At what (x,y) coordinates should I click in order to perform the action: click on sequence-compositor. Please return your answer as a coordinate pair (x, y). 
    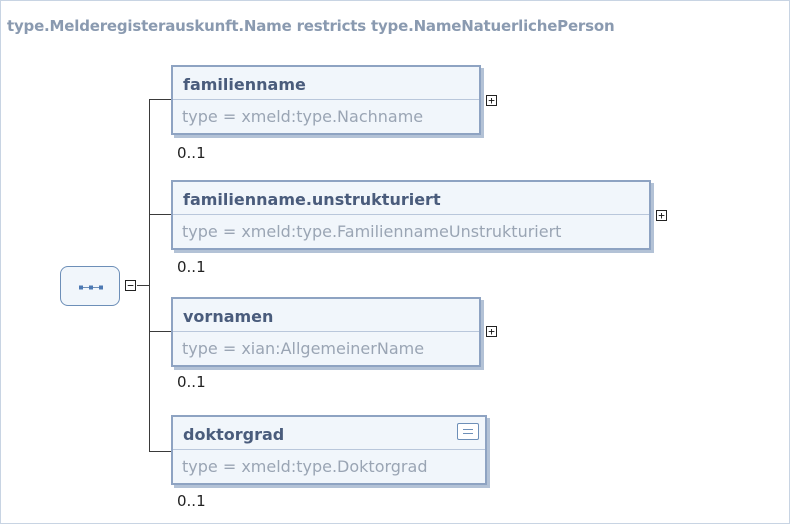
    Looking at the image, I should click on (90, 286).